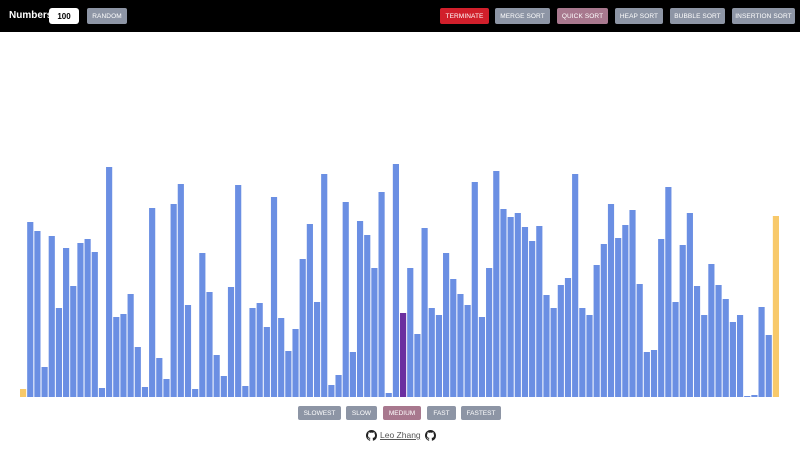  What do you see at coordinates (371, 435) in the screenshot?
I see `github-icon` at bounding box center [371, 435].